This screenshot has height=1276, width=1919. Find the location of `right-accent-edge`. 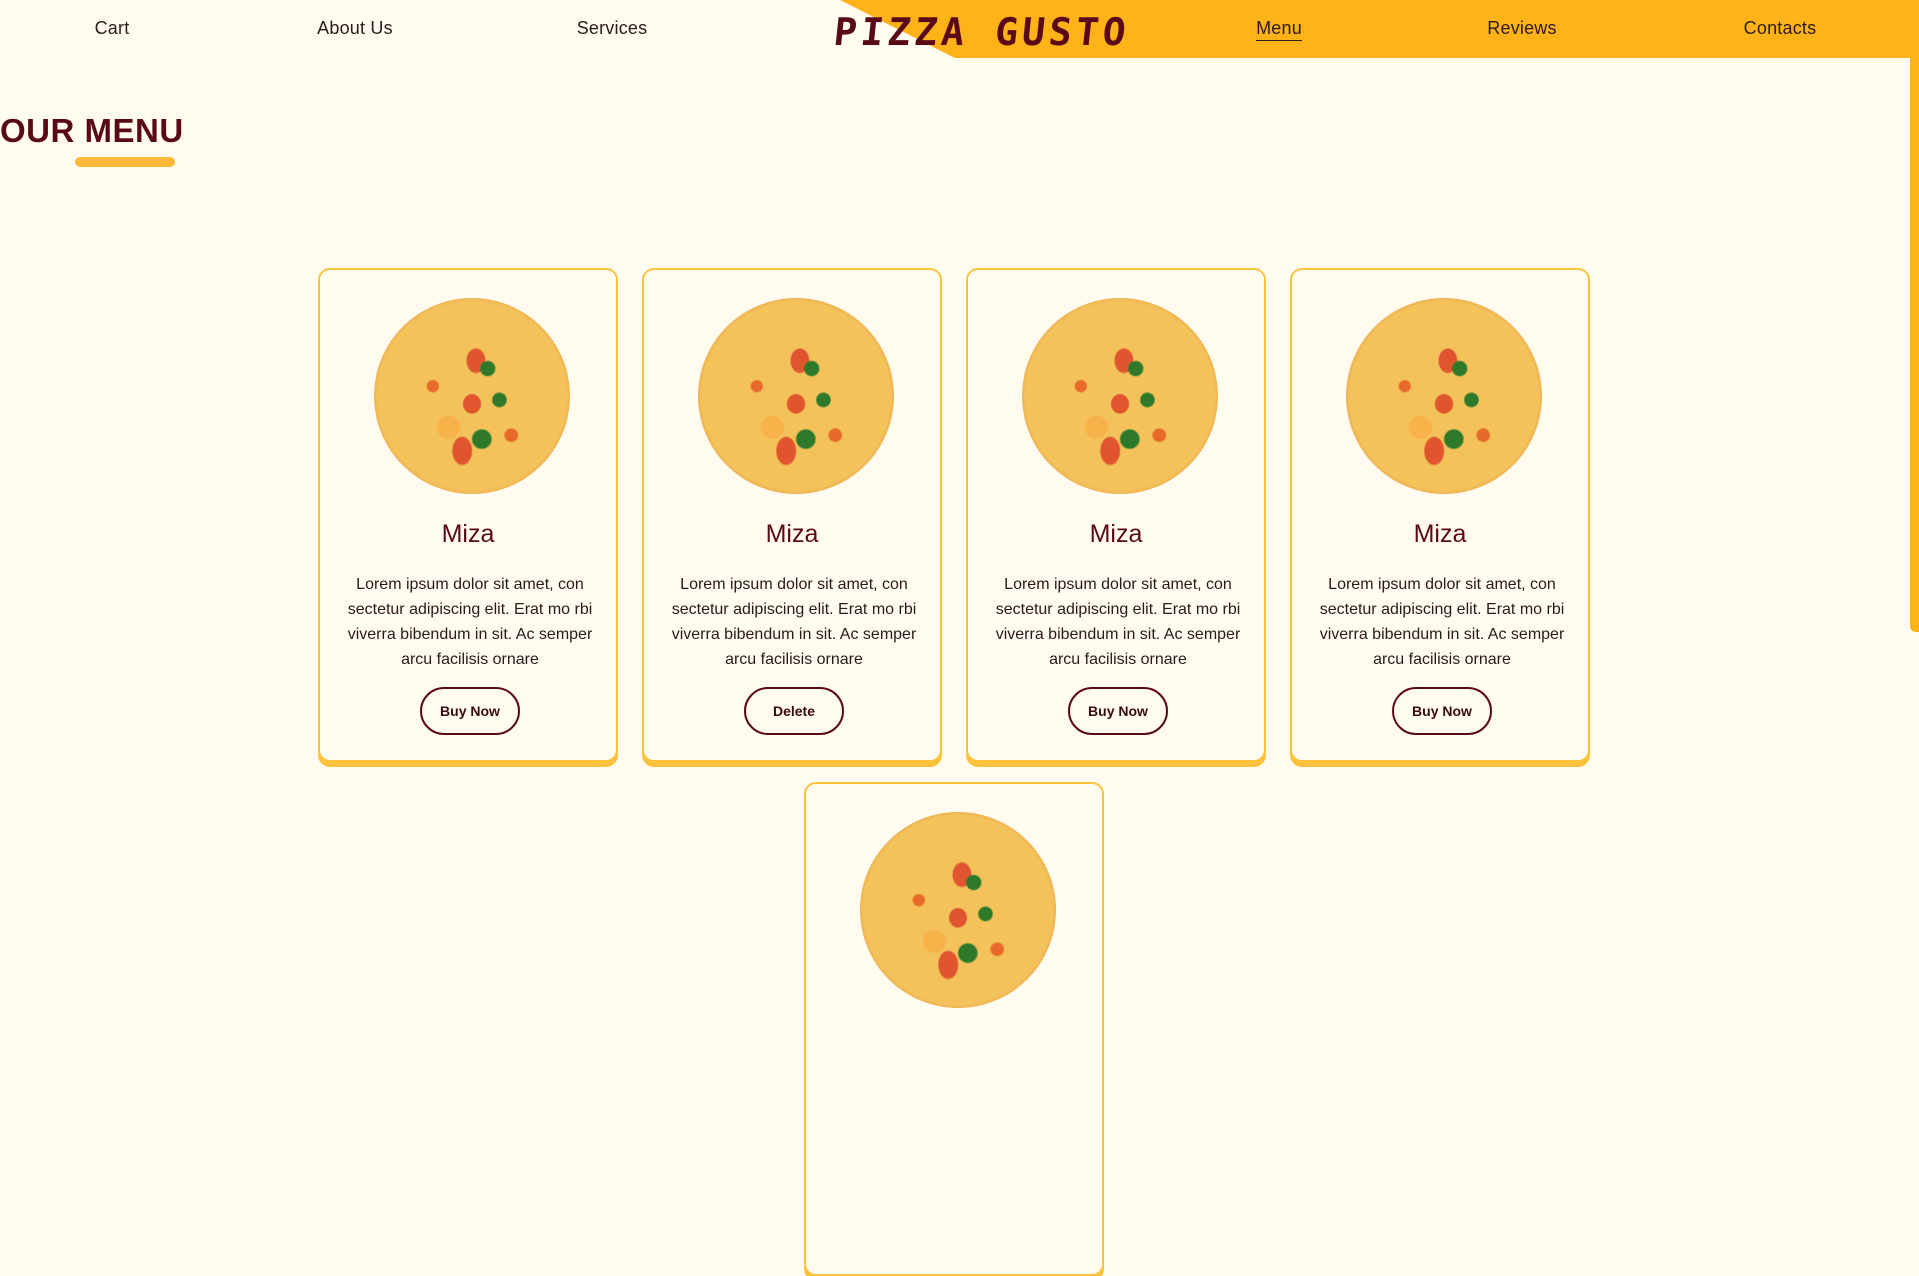

right-accent-edge is located at coordinates (1914, 316).